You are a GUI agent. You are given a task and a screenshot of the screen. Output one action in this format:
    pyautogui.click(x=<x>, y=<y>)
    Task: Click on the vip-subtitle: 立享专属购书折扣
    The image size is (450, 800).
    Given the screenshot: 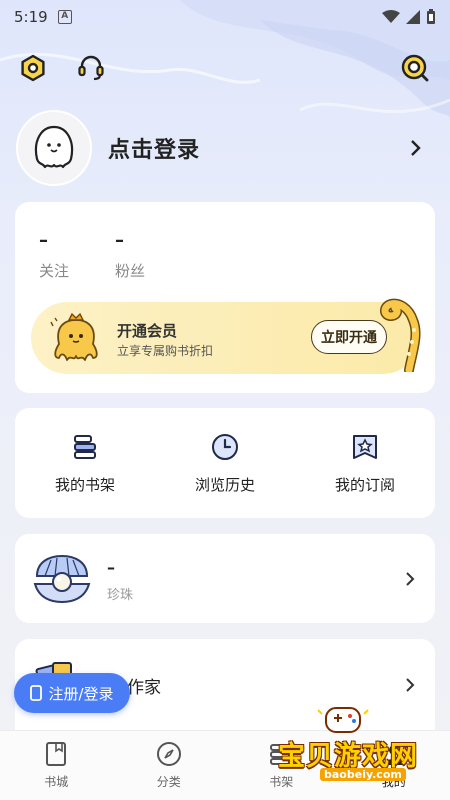 What is the action you would take?
    pyautogui.click(x=165, y=351)
    